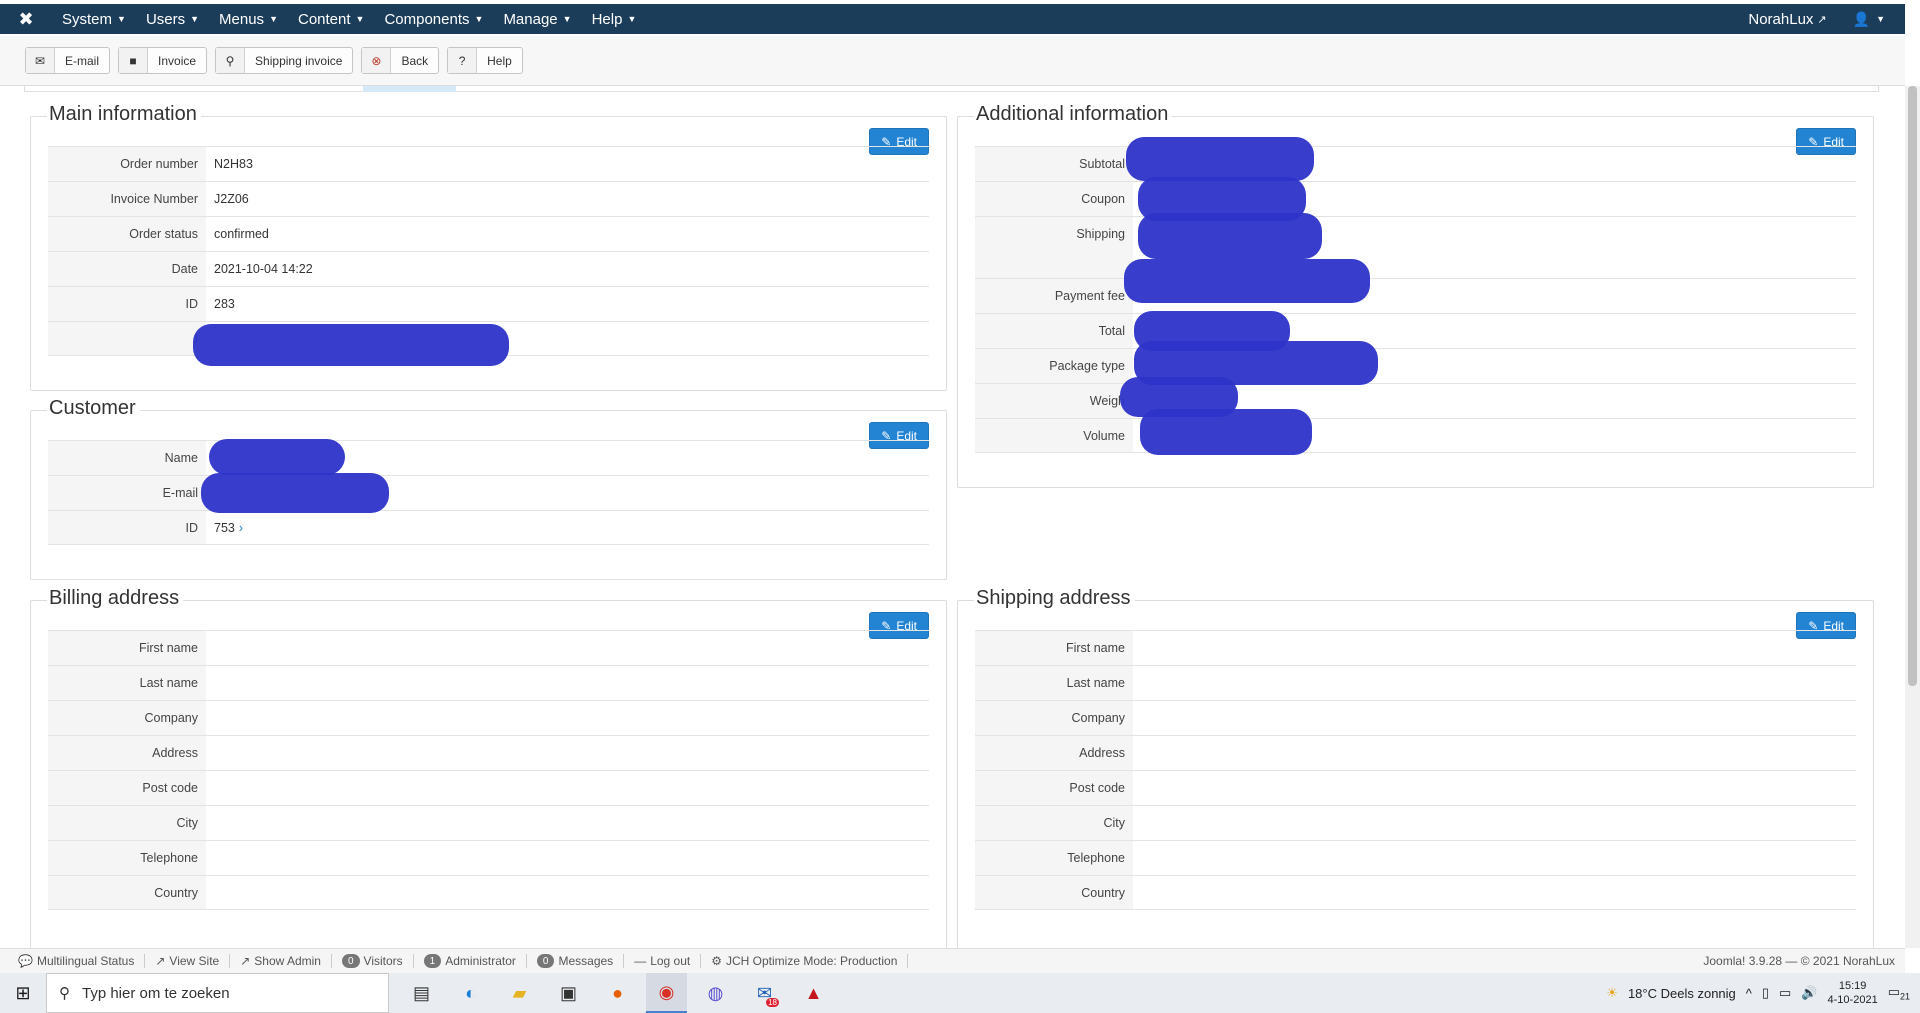  Describe the element at coordinates (433, 19) in the screenshot. I see `menu-components: Components ▼` at that location.